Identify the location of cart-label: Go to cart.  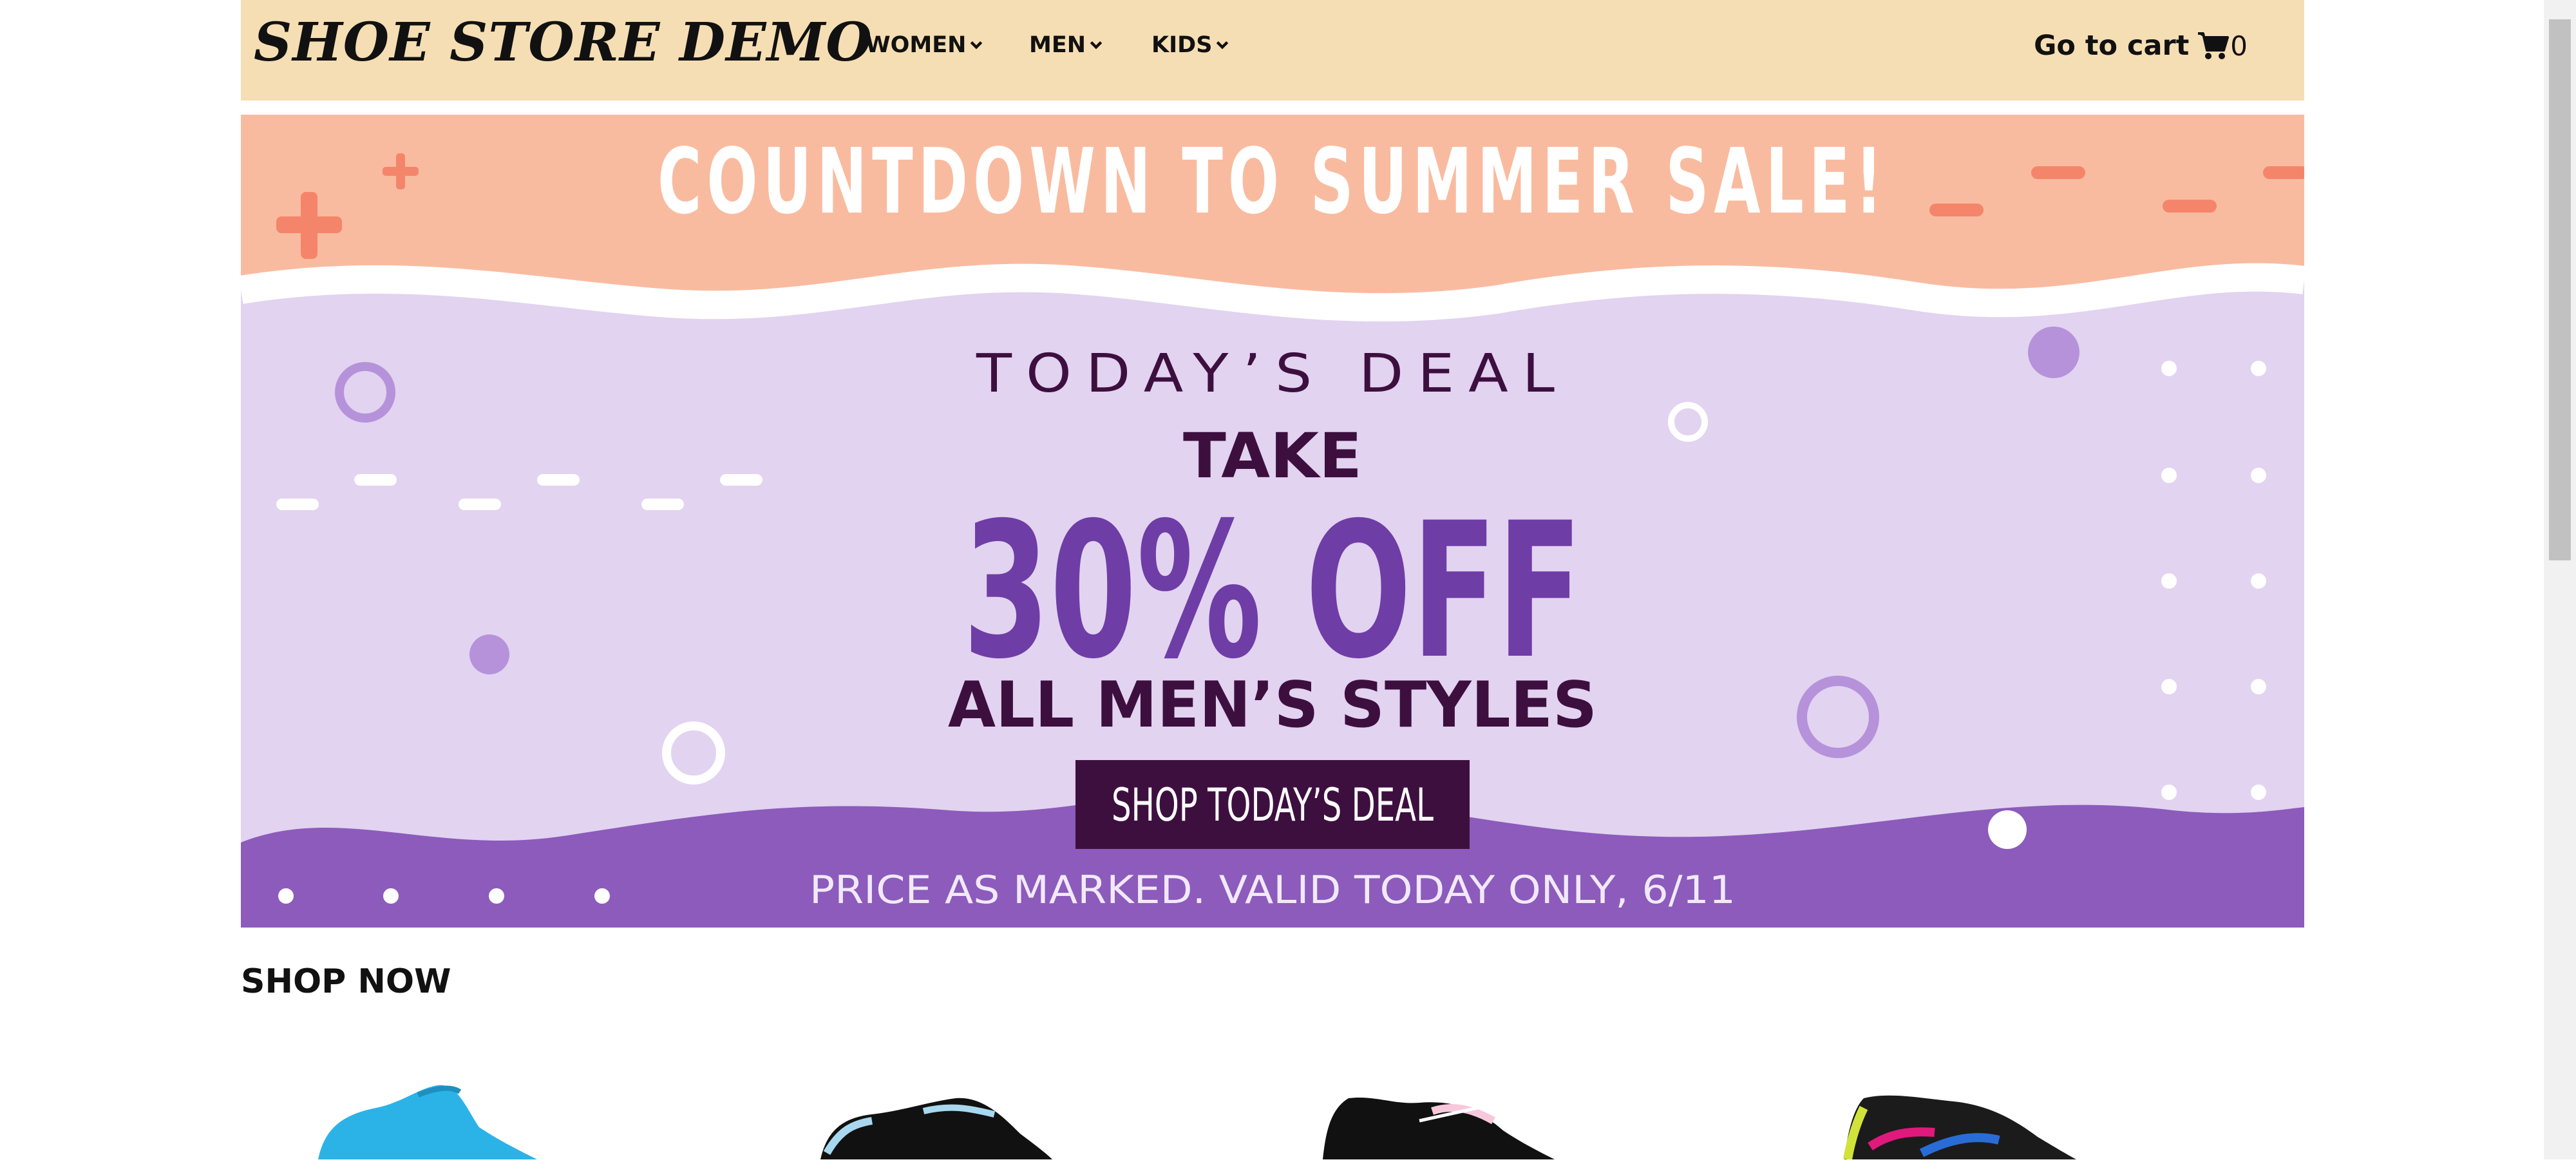
(2112, 46).